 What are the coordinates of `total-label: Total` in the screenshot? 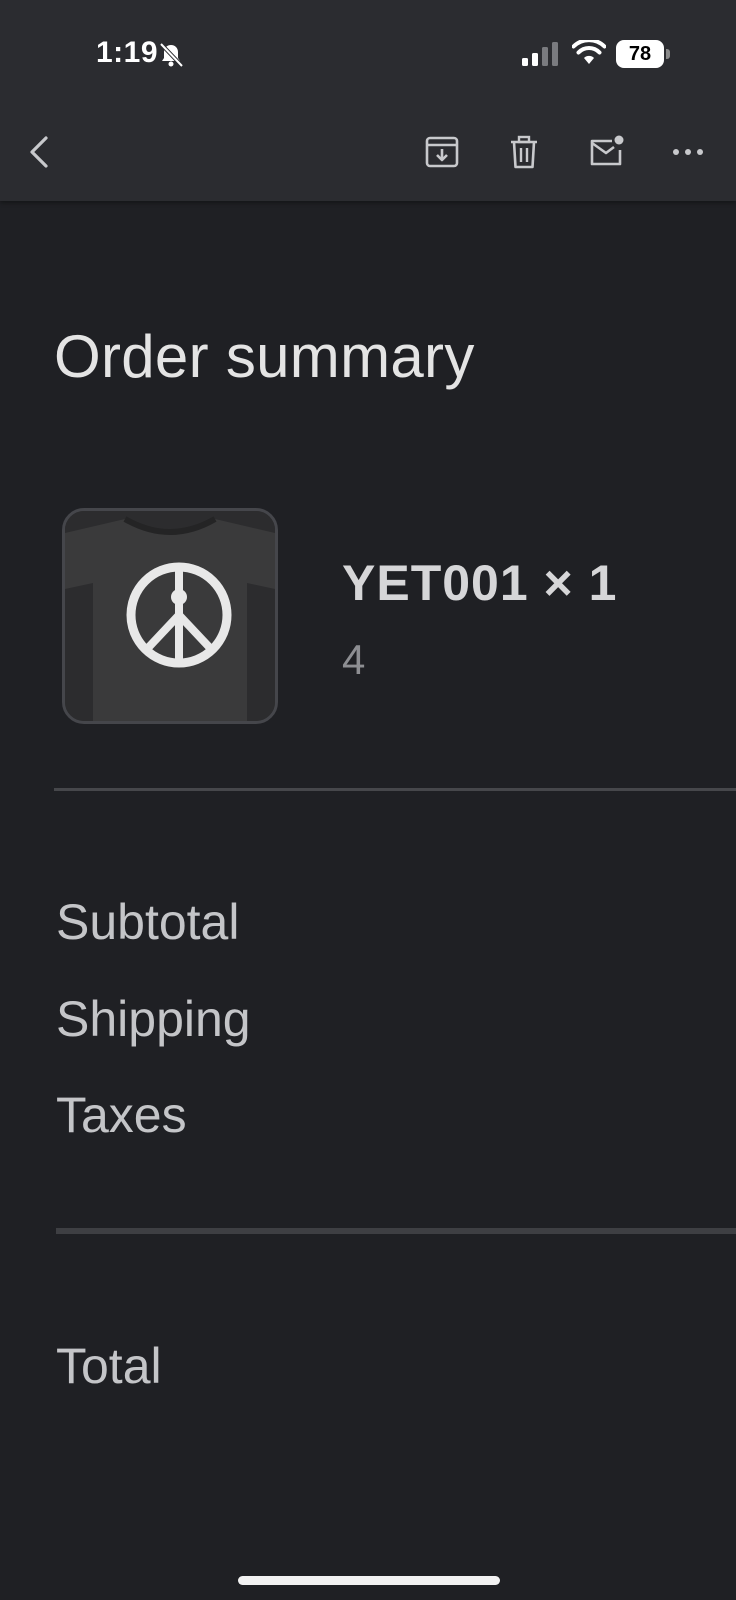 It's located at (109, 1366).